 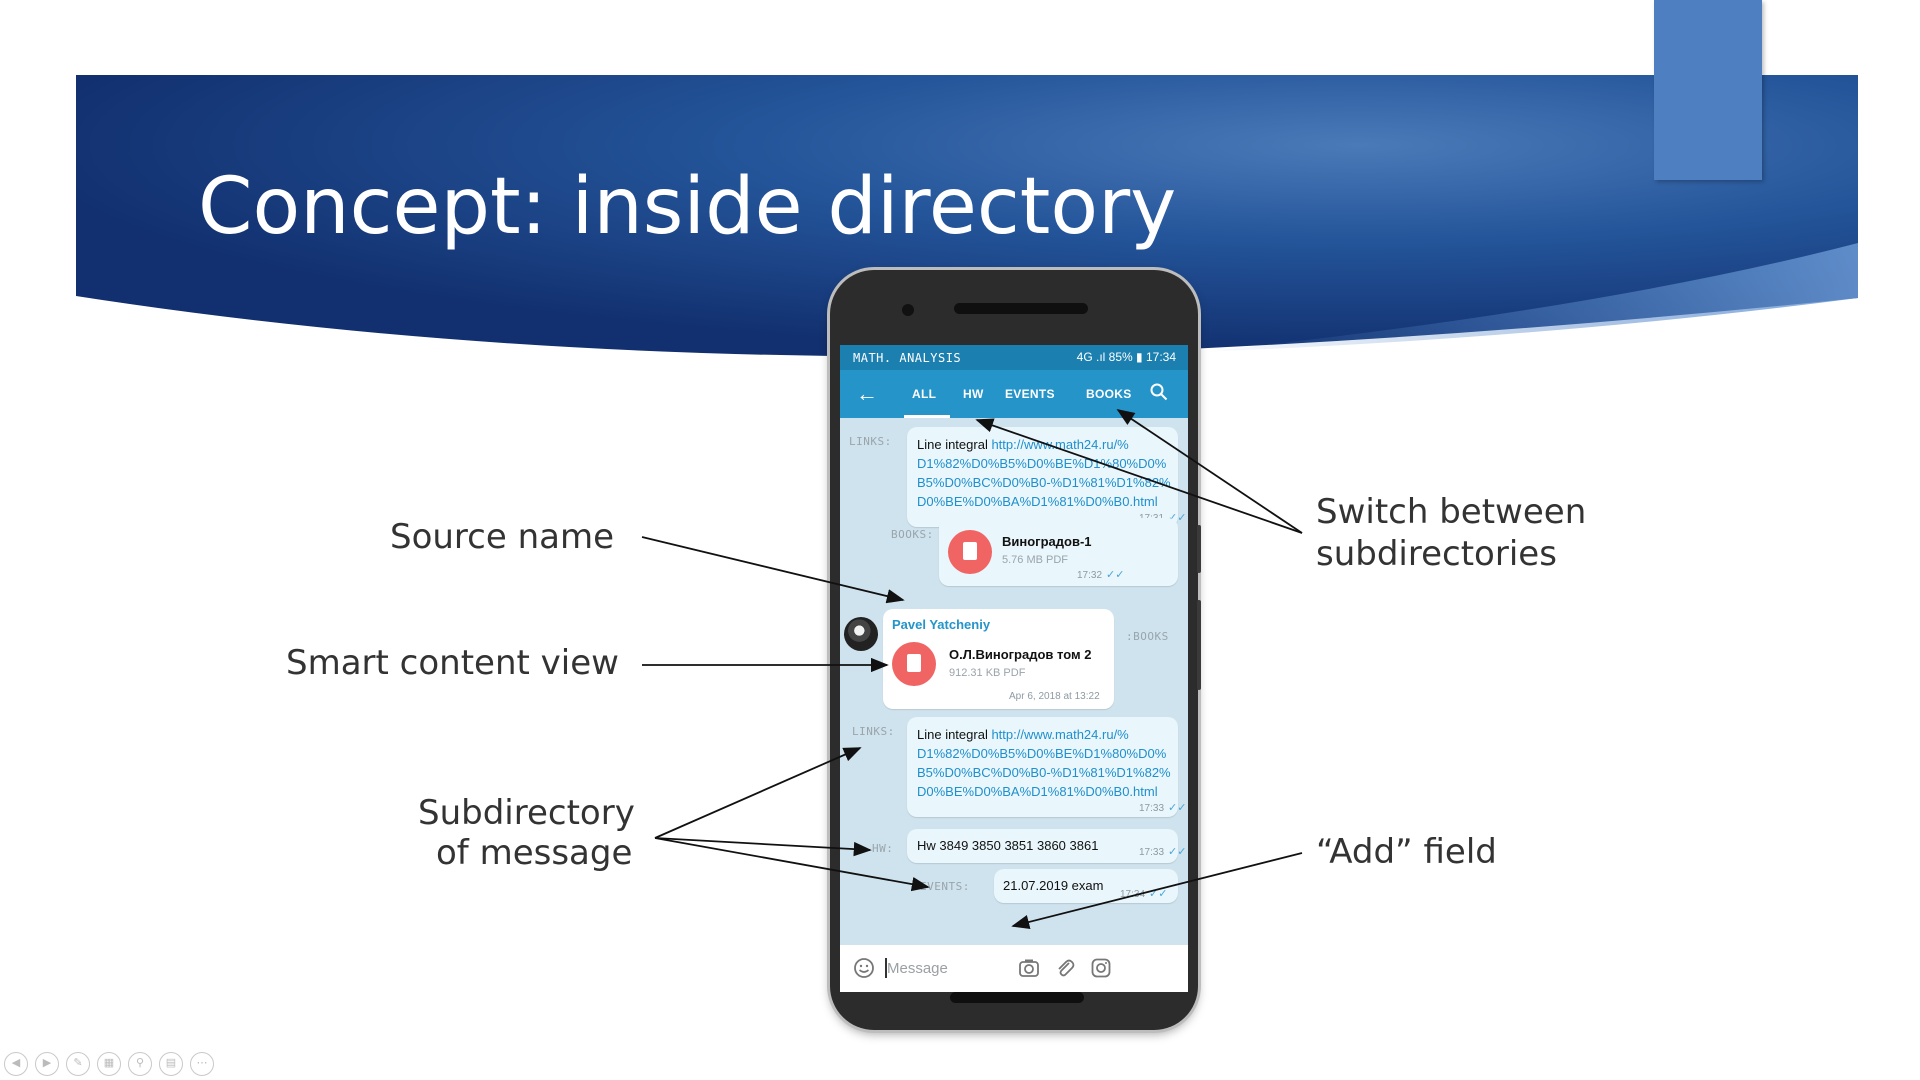 What do you see at coordinates (202, 1064) in the screenshot?
I see `more-options-icon: ⋯` at bounding box center [202, 1064].